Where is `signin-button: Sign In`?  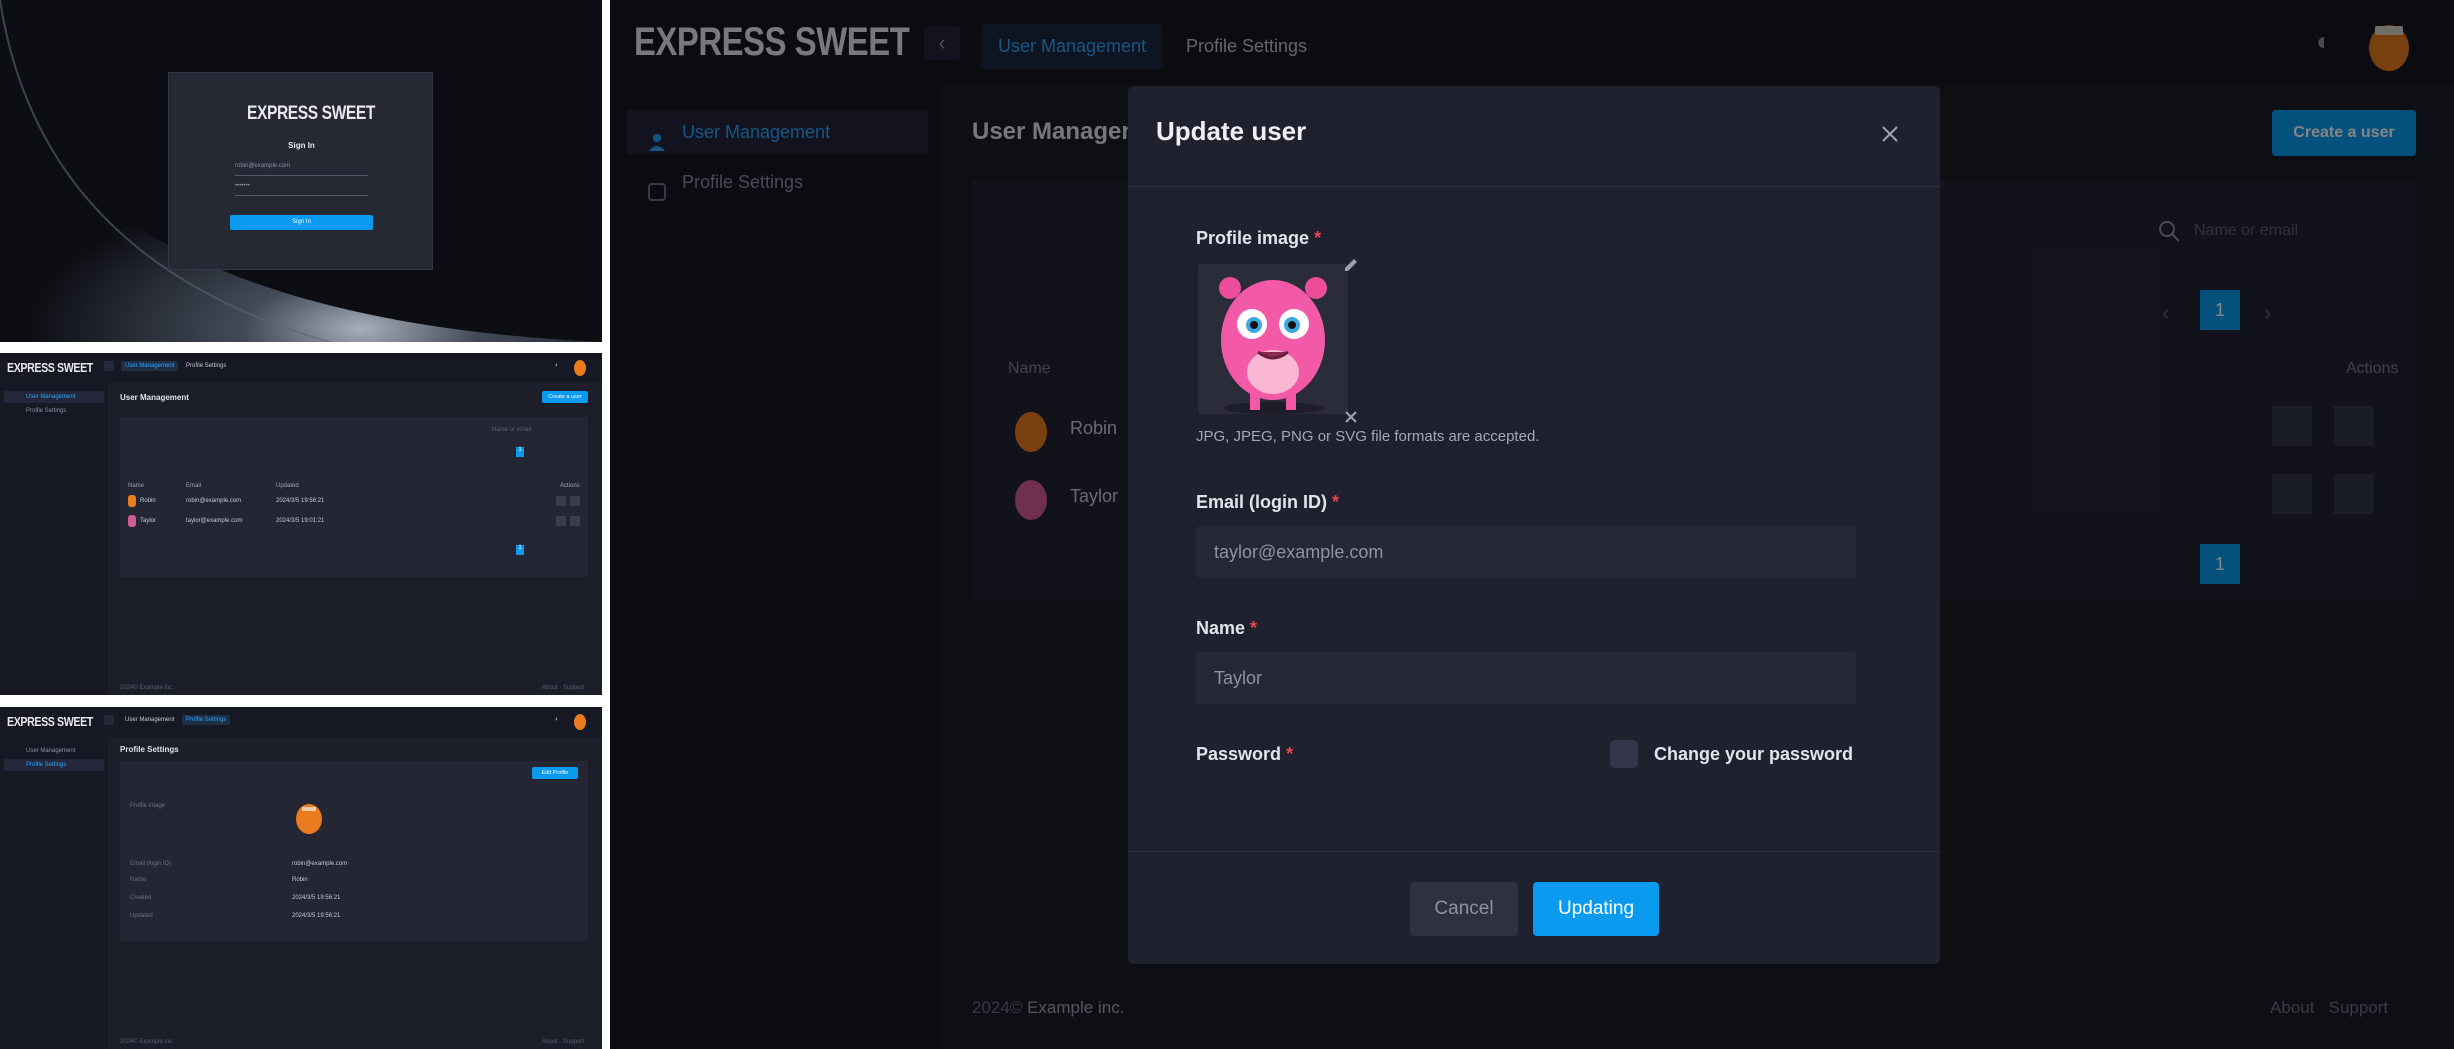 signin-button: Sign In is located at coordinates (301, 222).